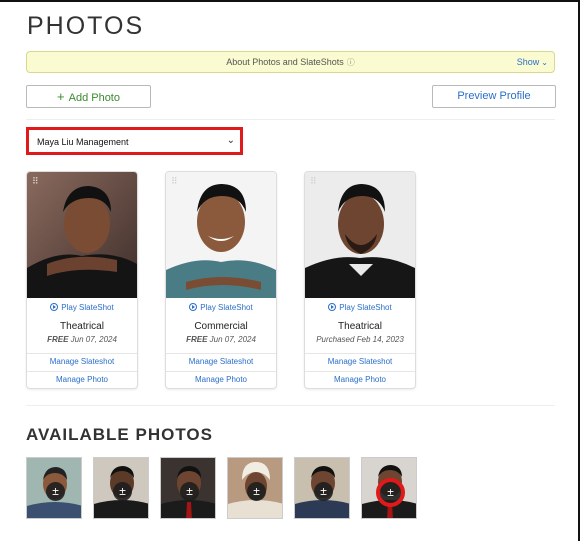  What do you see at coordinates (494, 96) in the screenshot?
I see `preview-profile-button: Preview Profile` at bounding box center [494, 96].